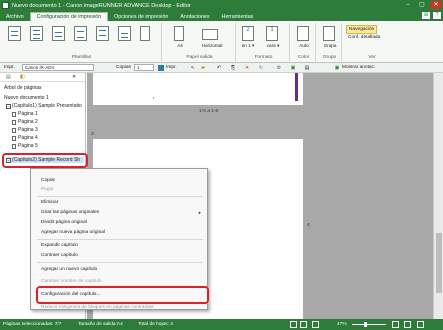 The image size is (443, 330). I want to click on navigation-button: Navegación, so click(362, 29).